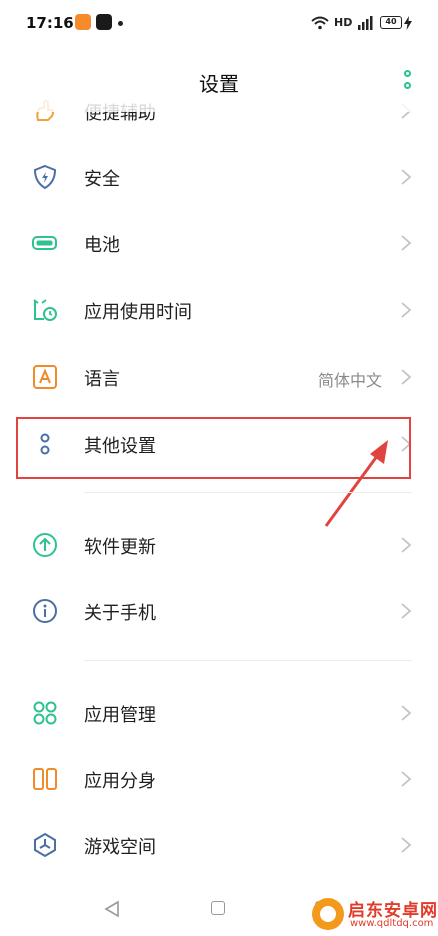 This screenshot has width=438, height=936. Describe the element at coordinates (408, 23) in the screenshot. I see `charging-icon` at that location.